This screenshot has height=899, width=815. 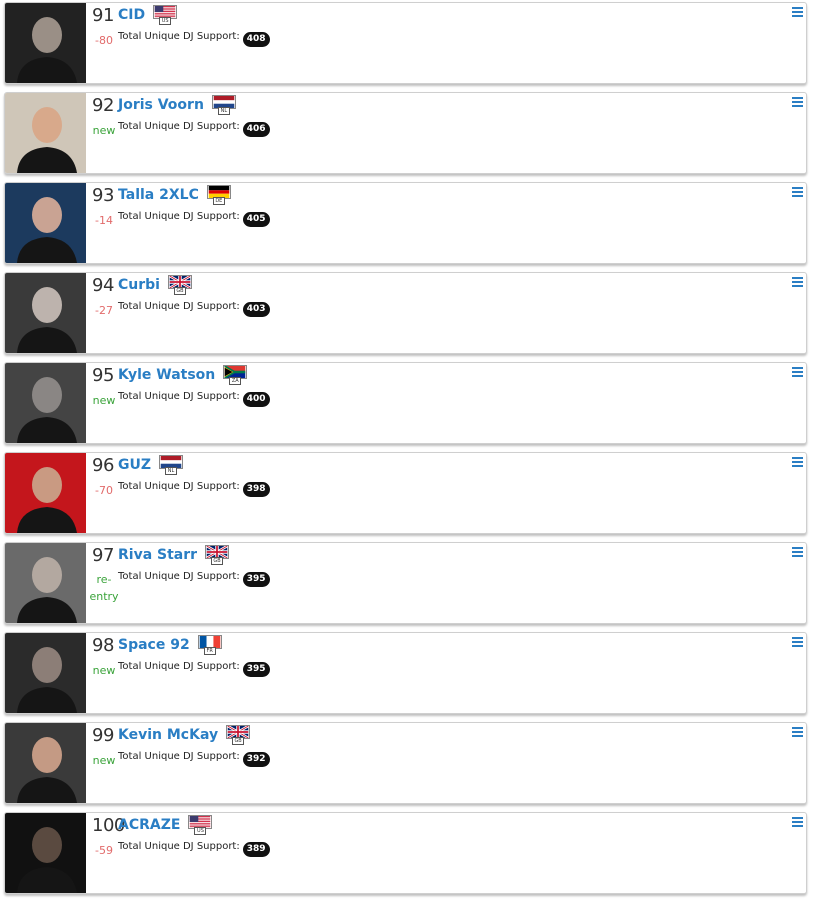 What do you see at coordinates (104, 490) in the screenshot?
I see `rank-change: -70` at bounding box center [104, 490].